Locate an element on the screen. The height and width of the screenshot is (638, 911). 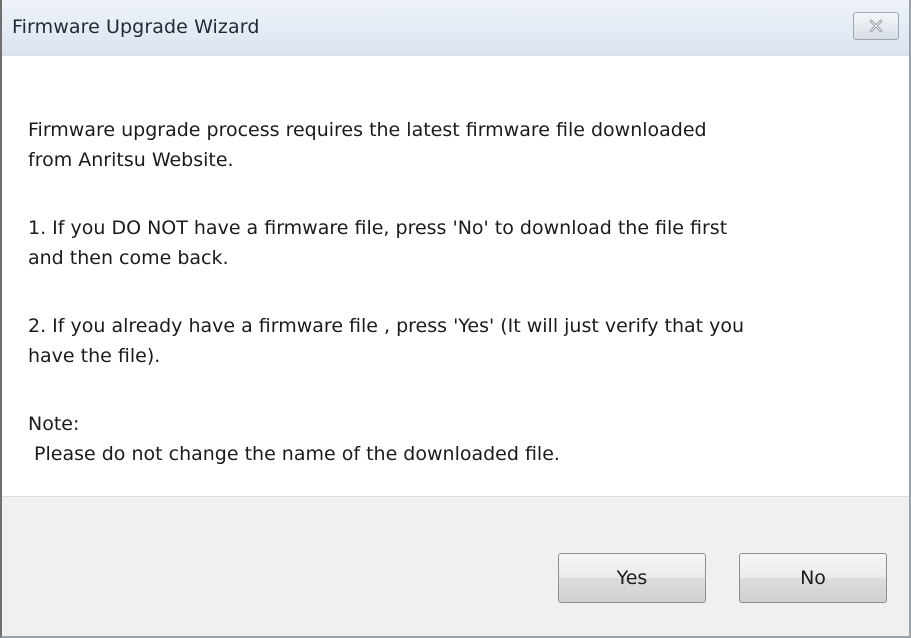
close-button is located at coordinates (876, 26).